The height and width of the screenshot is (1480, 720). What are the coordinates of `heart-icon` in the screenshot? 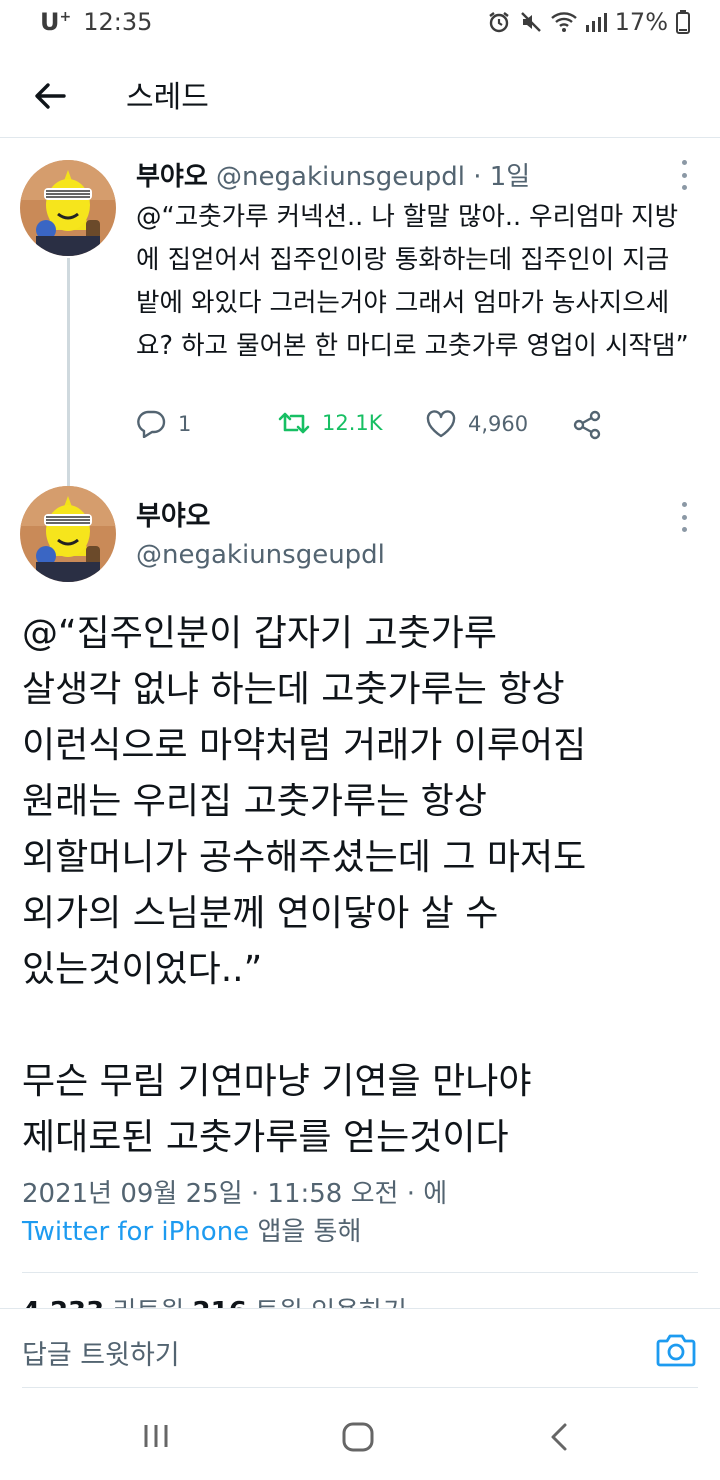 It's located at (441, 424).